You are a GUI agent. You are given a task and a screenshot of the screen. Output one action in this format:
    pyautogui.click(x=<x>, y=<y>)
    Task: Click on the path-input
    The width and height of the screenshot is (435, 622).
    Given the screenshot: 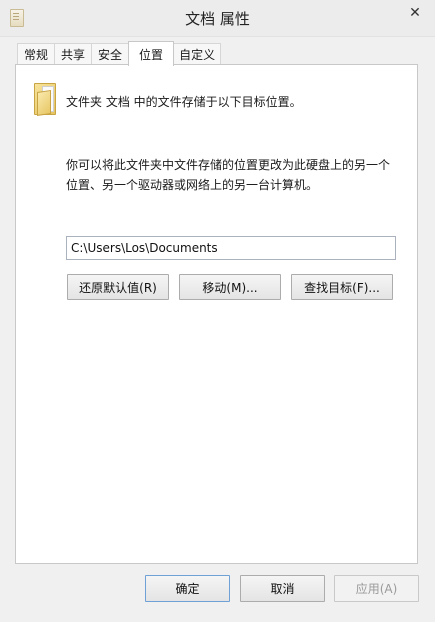 What is the action you would take?
    pyautogui.click(x=231, y=248)
    